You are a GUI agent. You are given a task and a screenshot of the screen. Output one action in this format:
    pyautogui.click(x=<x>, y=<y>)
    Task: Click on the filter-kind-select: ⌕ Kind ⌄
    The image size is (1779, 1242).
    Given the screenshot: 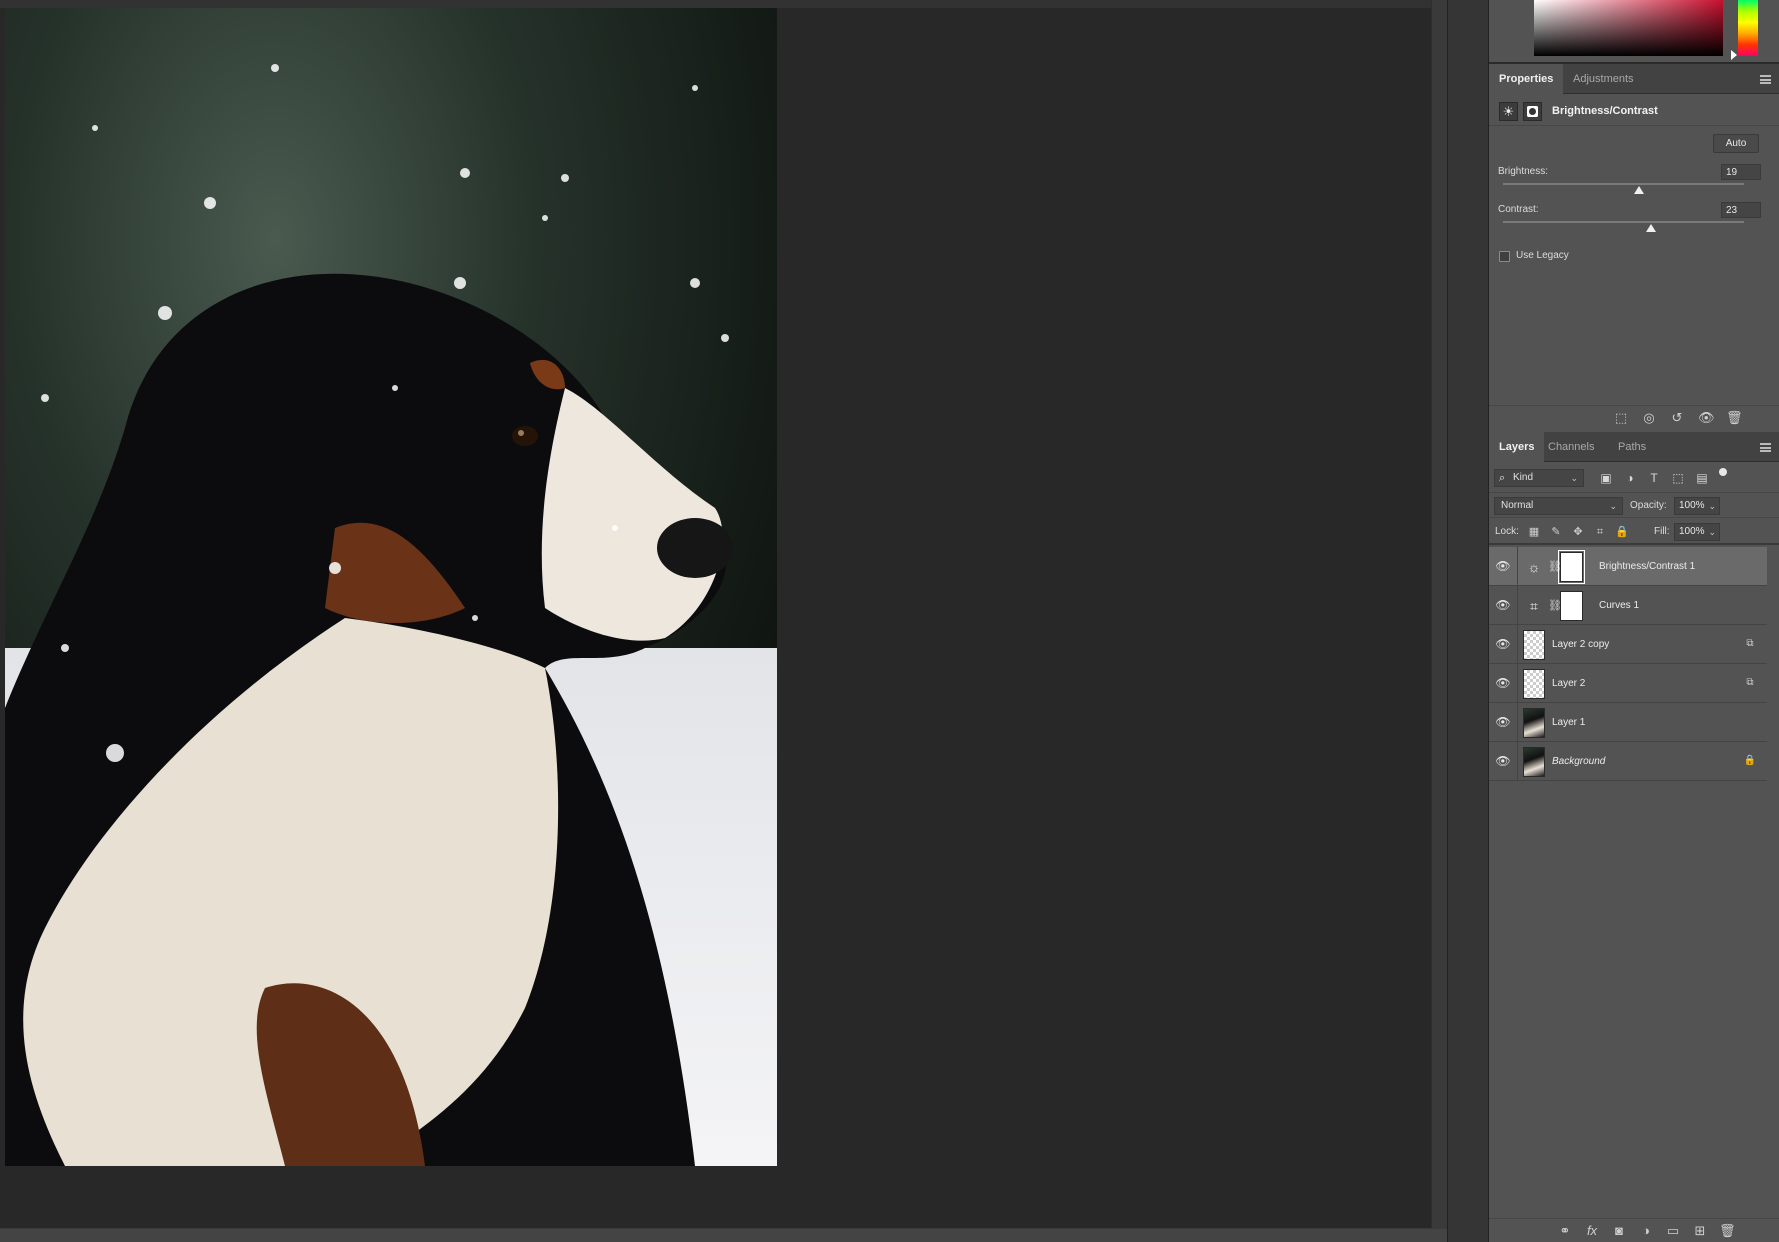 What is the action you would take?
    pyautogui.click(x=1539, y=478)
    